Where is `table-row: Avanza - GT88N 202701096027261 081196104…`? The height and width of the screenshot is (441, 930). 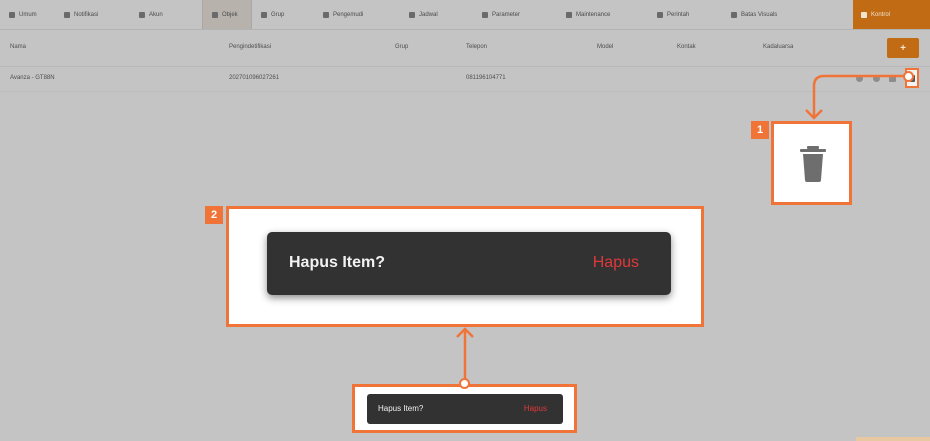
table-row: Avanza - GT88N 202701096027261 081196104… is located at coordinates (465, 79).